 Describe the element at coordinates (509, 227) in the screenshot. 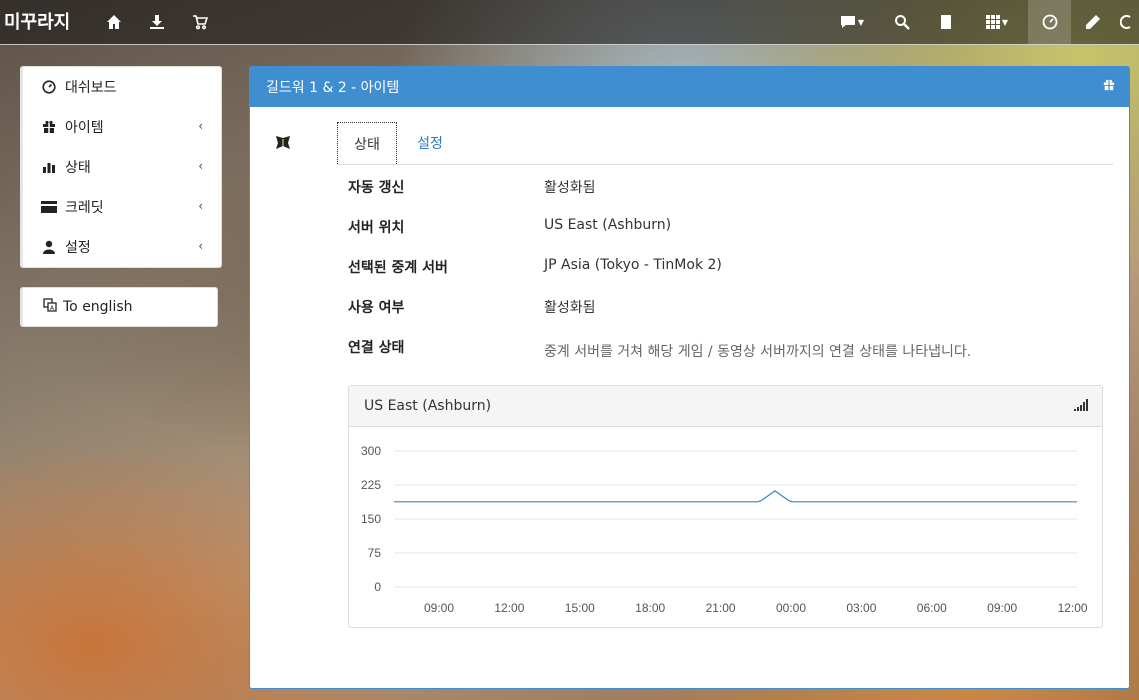

I see `info-row-server-location: 서버 위치 US East (Ashburn)` at that location.